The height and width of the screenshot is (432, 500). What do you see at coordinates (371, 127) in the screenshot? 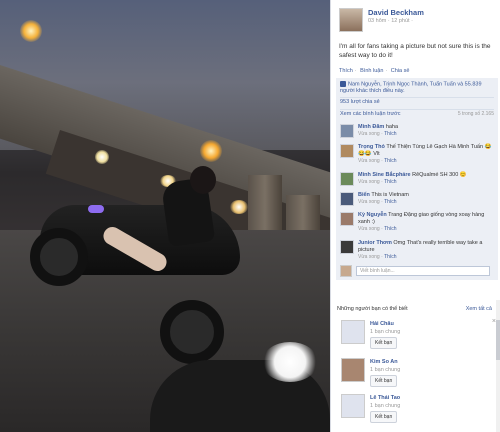
I see `comment-author: Minh Đăm` at bounding box center [371, 127].